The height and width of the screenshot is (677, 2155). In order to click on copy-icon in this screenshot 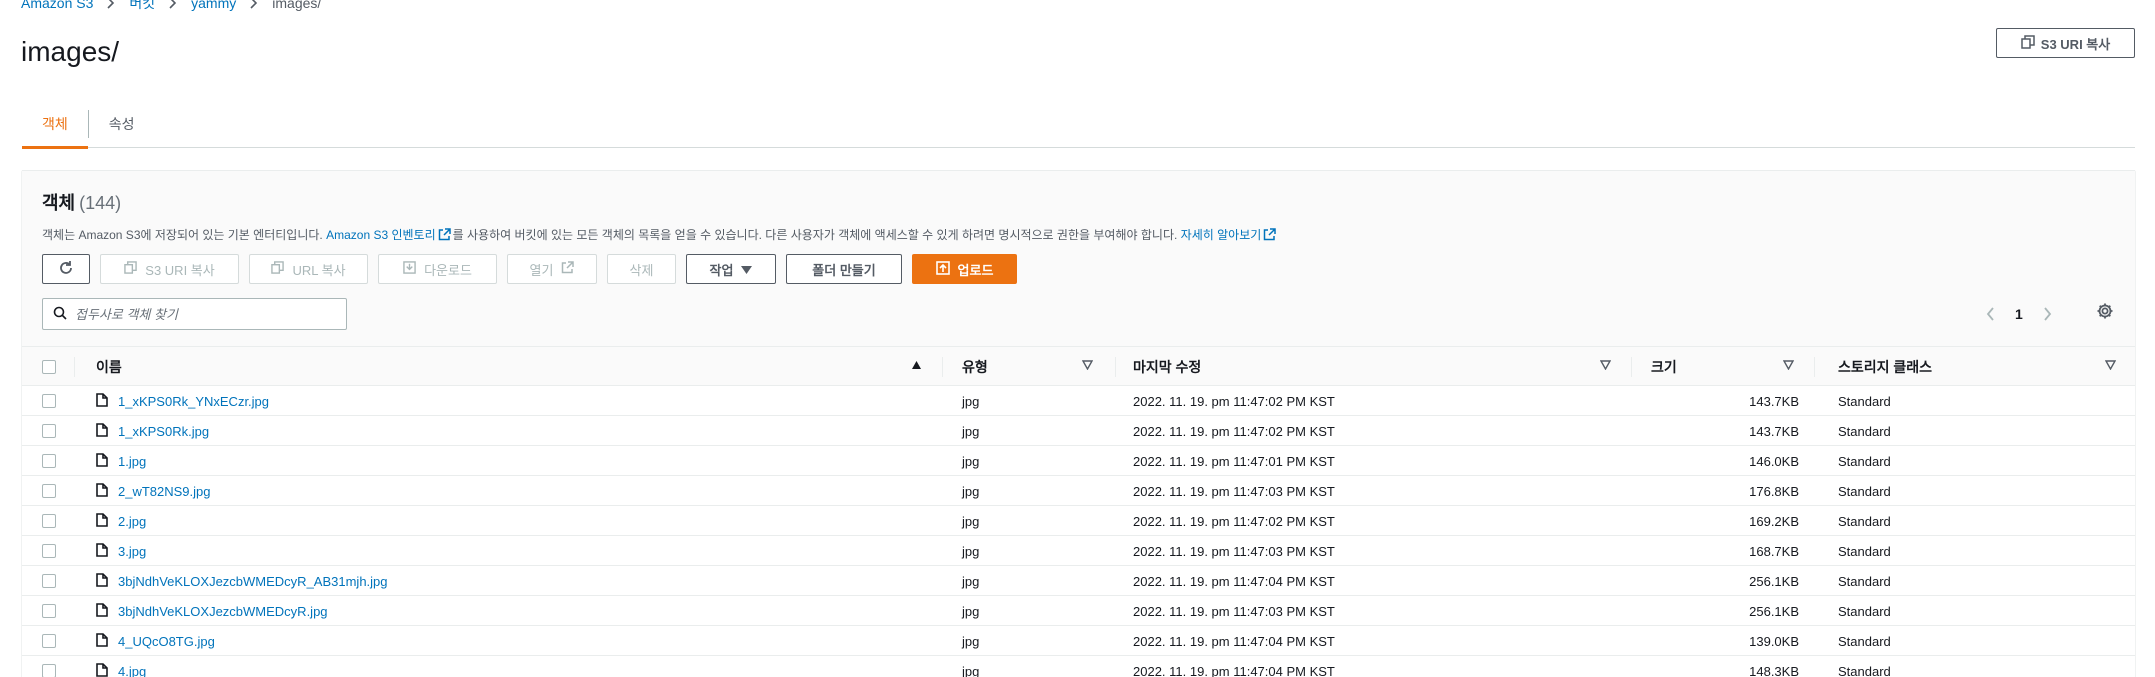, I will do `click(131, 269)`.